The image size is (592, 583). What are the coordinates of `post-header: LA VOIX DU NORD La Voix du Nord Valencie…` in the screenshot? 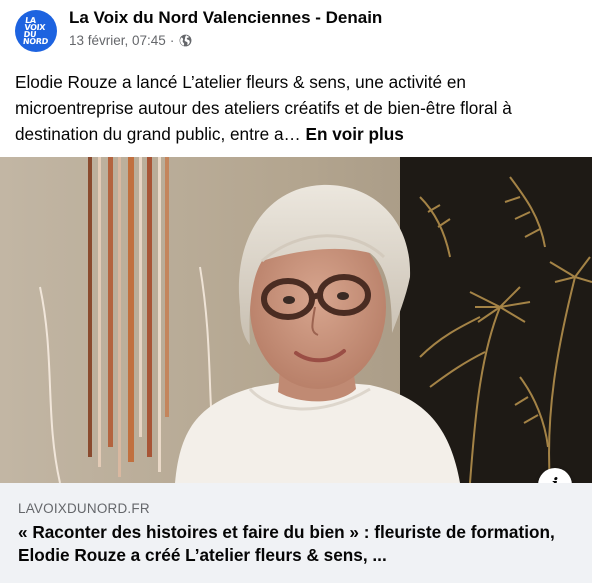 It's located at (296, 31).